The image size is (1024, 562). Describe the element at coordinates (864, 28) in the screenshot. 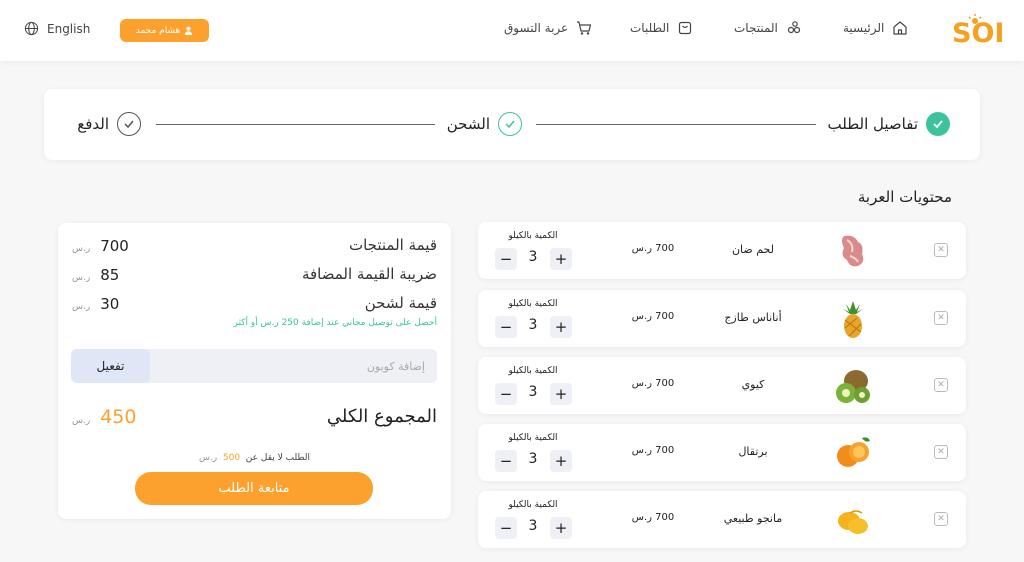

I see `nav-home-label: الرئيسية` at that location.